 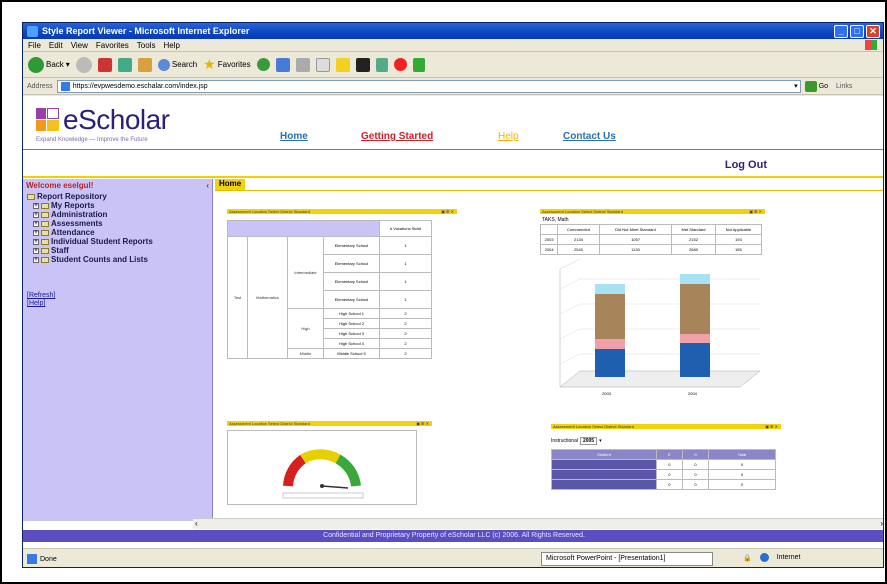 What do you see at coordinates (79, 45) in the screenshot?
I see `menu-view: View` at bounding box center [79, 45].